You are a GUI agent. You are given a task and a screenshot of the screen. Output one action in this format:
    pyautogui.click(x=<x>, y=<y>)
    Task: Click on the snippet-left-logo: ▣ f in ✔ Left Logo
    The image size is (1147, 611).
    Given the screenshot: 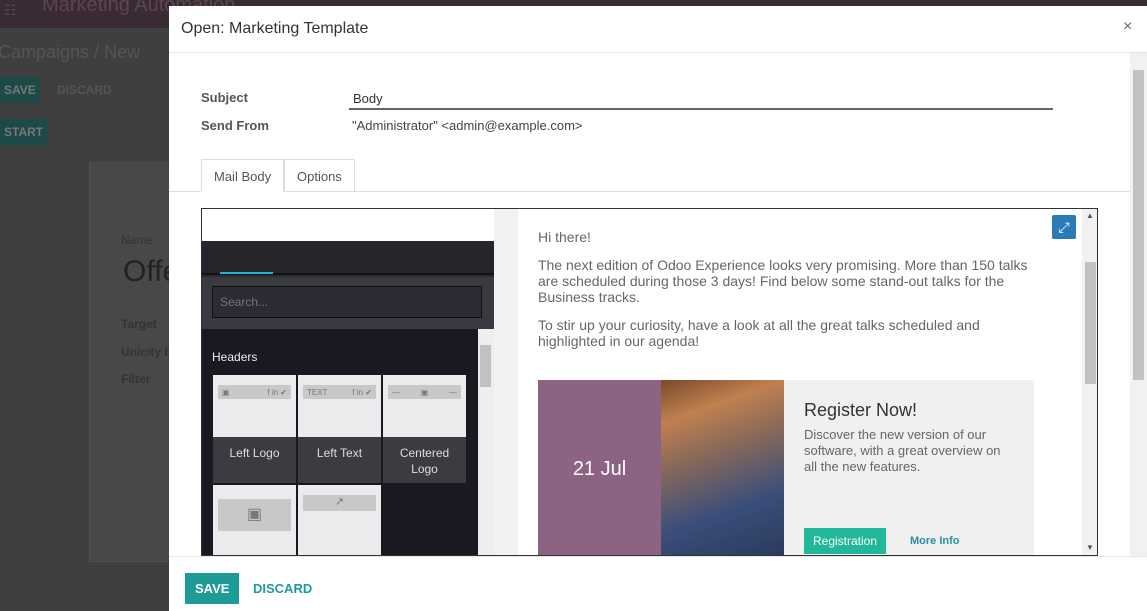 What is the action you would take?
    pyautogui.click(x=254, y=429)
    